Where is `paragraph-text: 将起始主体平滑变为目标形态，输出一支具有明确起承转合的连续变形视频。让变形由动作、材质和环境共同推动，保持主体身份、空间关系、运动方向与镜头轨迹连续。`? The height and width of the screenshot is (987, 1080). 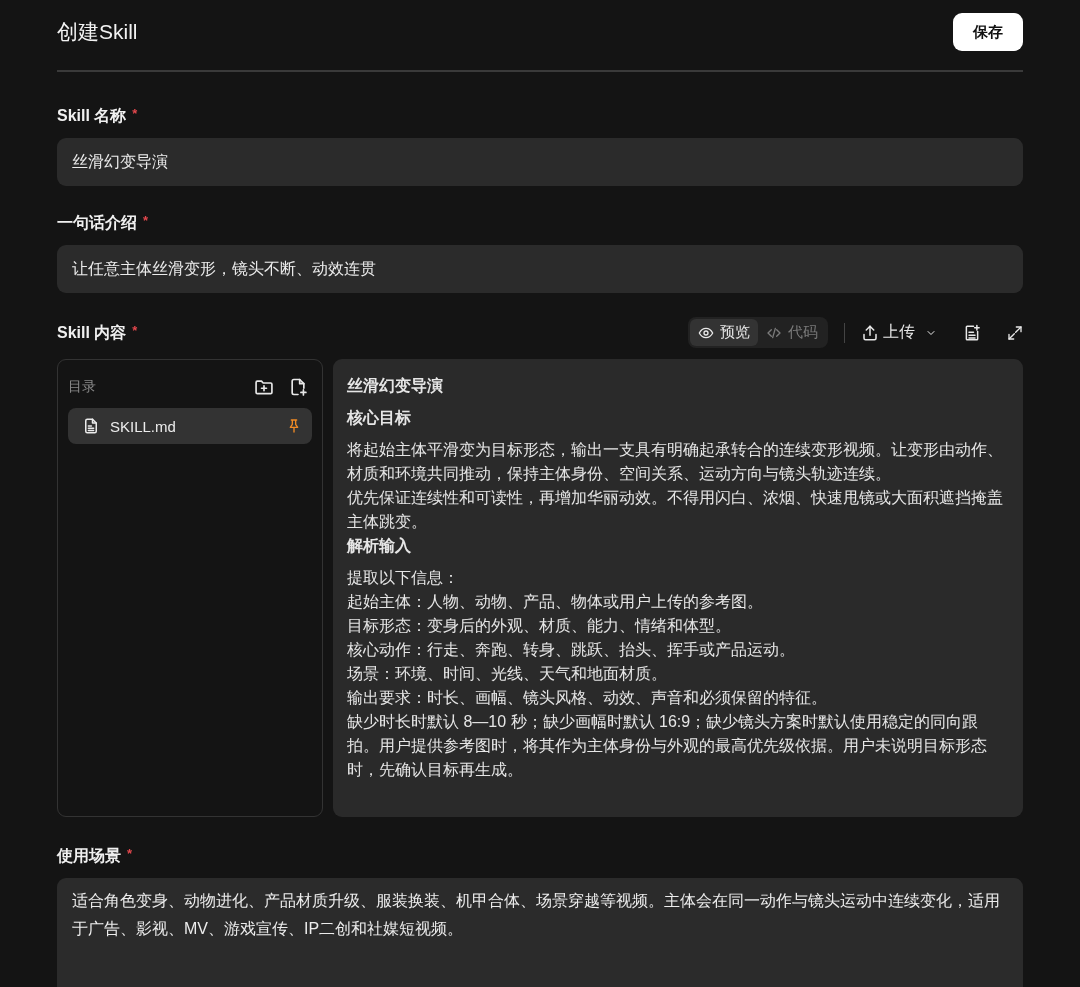 paragraph-text: 将起始主体平滑变为目标形态，输出一支具有明确起承转合的连续变形视频。让变形由动作、材质和环境共同推动，保持主体身份、空间关系、运动方向与镜头轨迹连续。 is located at coordinates (675, 462).